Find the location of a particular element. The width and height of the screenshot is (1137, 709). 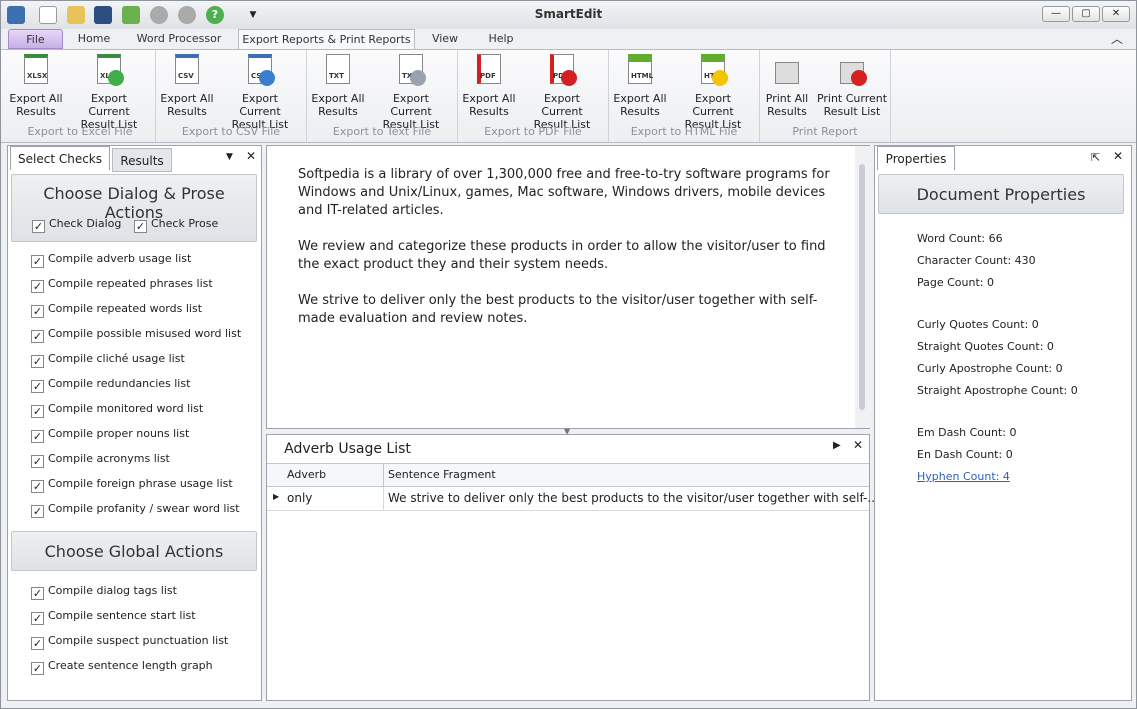

tab-export-reports: Export Reports & Print Reports is located at coordinates (326, 39).